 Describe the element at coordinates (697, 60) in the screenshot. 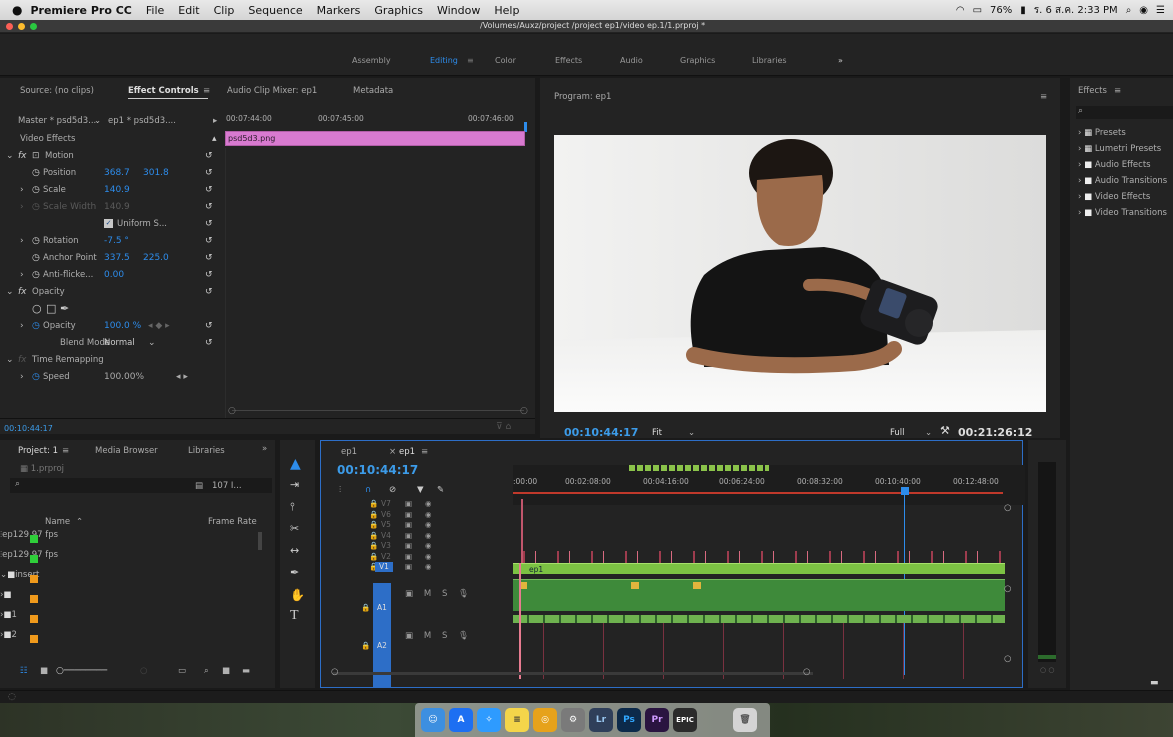

I see `ws-graphics: Graphics` at that location.